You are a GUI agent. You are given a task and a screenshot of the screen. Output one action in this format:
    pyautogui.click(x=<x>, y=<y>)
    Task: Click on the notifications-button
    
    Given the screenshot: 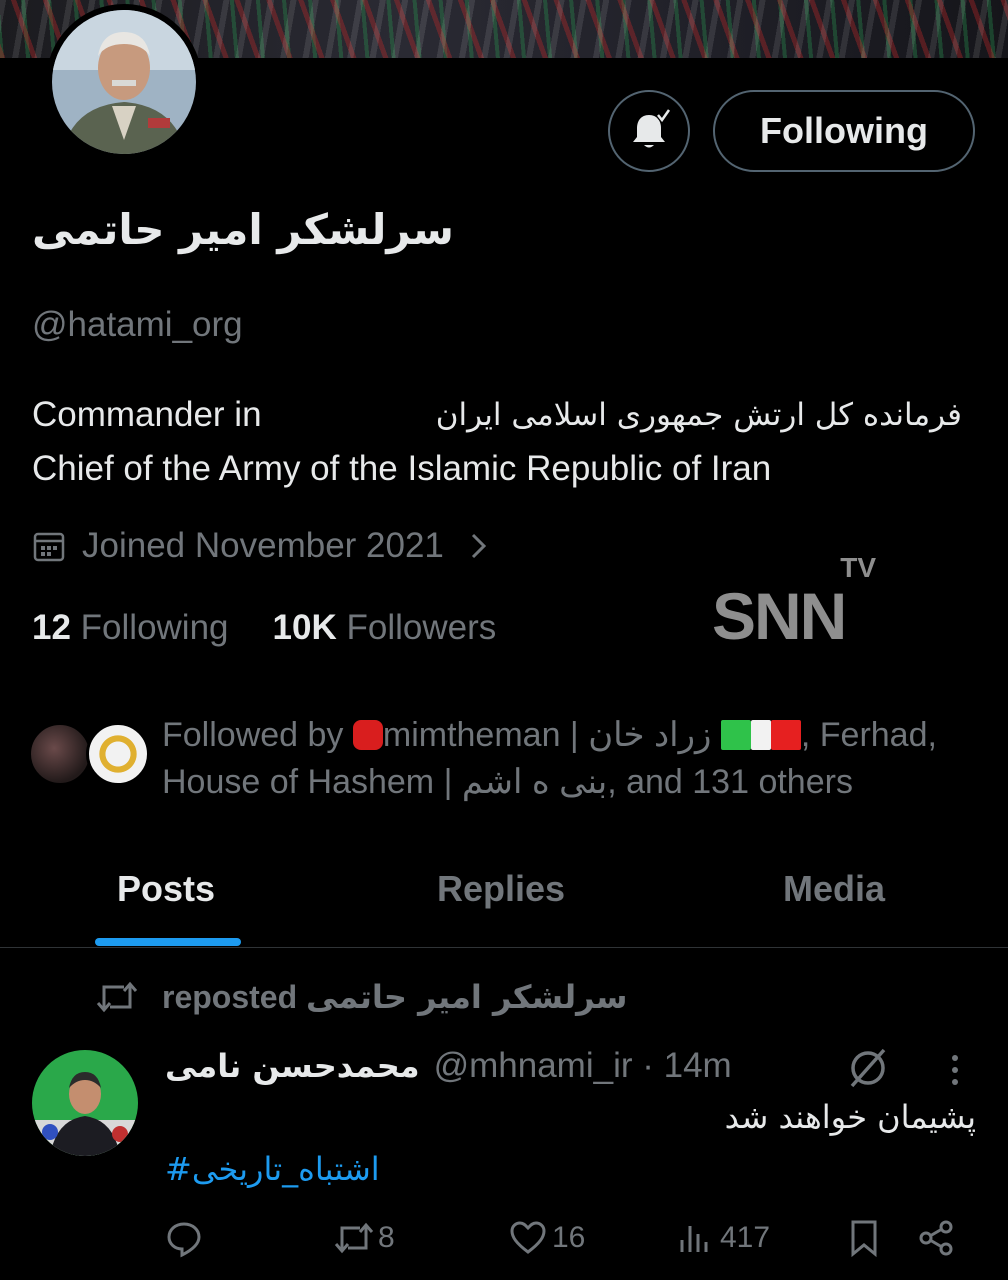 What is the action you would take?
    pyautogui.click(x=649, y=131)
    